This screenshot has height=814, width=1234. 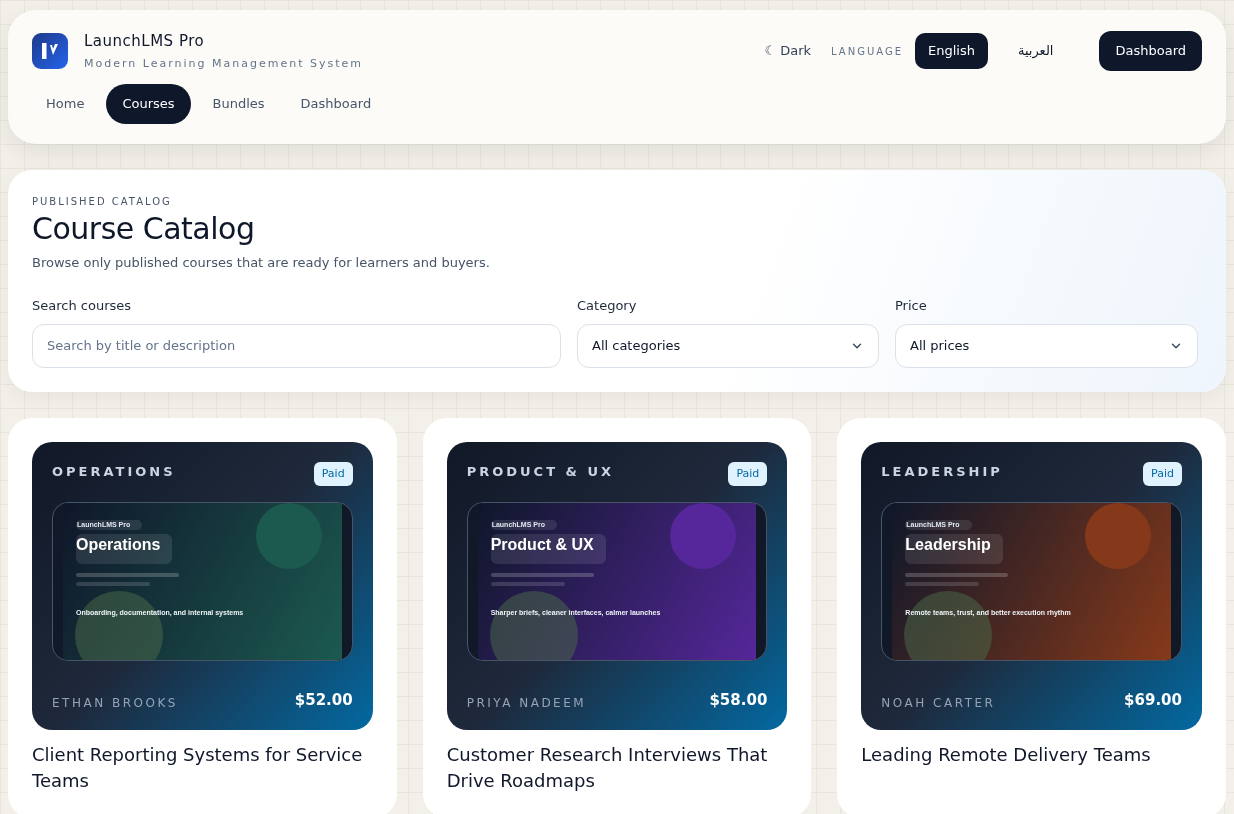 What do you see at coordinates (938, 703) in the screenshot?
I see `instructor-name: NOAH CARTER` at bounding box center [938, 703].